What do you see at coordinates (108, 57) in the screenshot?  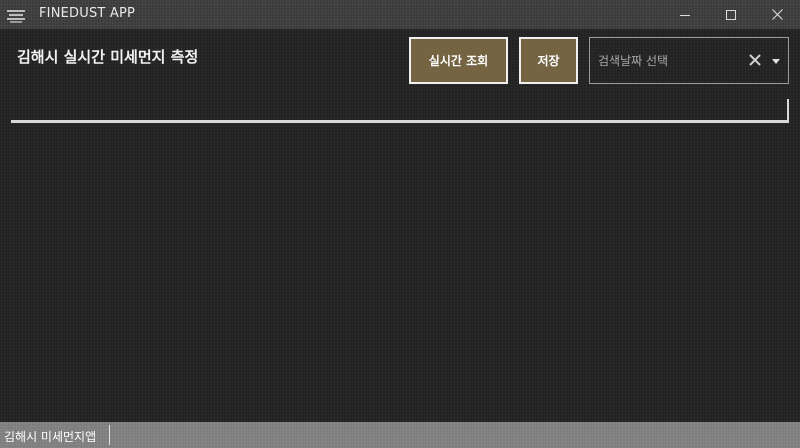 I see `page-title: 김해시 실시간 미세먼지 측정` at bounding box center [108, 57].